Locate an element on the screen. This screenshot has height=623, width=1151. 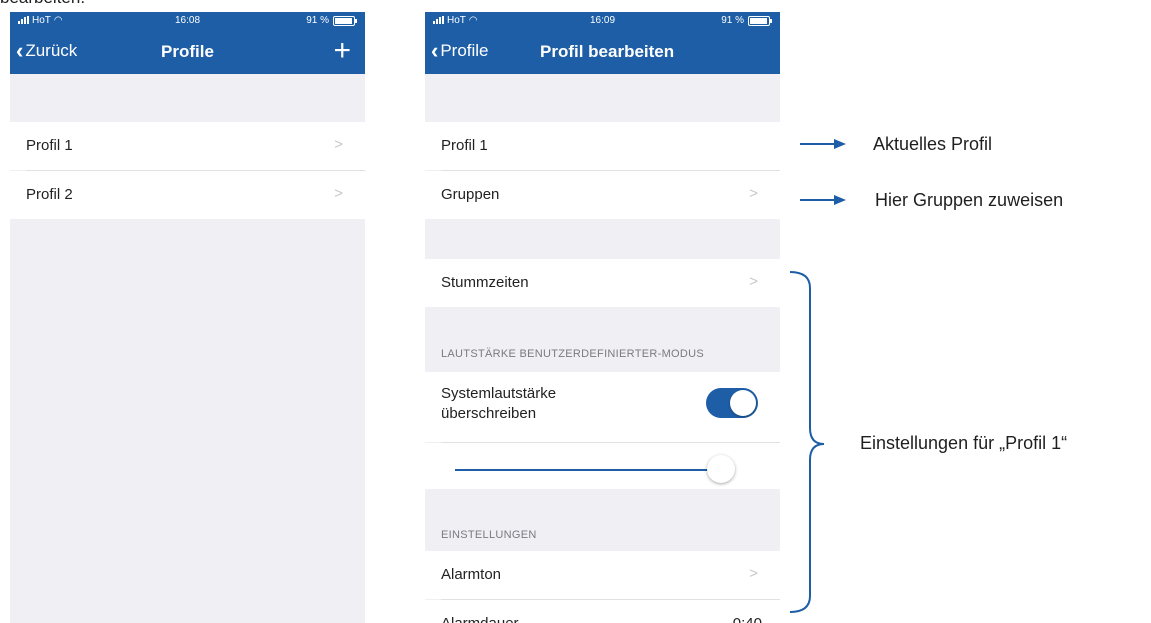
back-button: ‹ Profile is located at coordinates (460, 50).